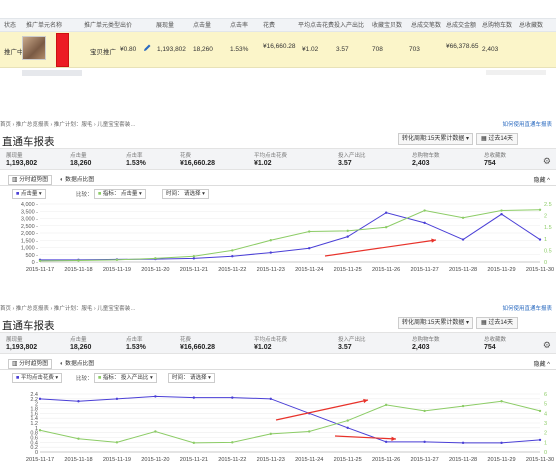  I want to click on product-thumbnail, so click(34, 48).